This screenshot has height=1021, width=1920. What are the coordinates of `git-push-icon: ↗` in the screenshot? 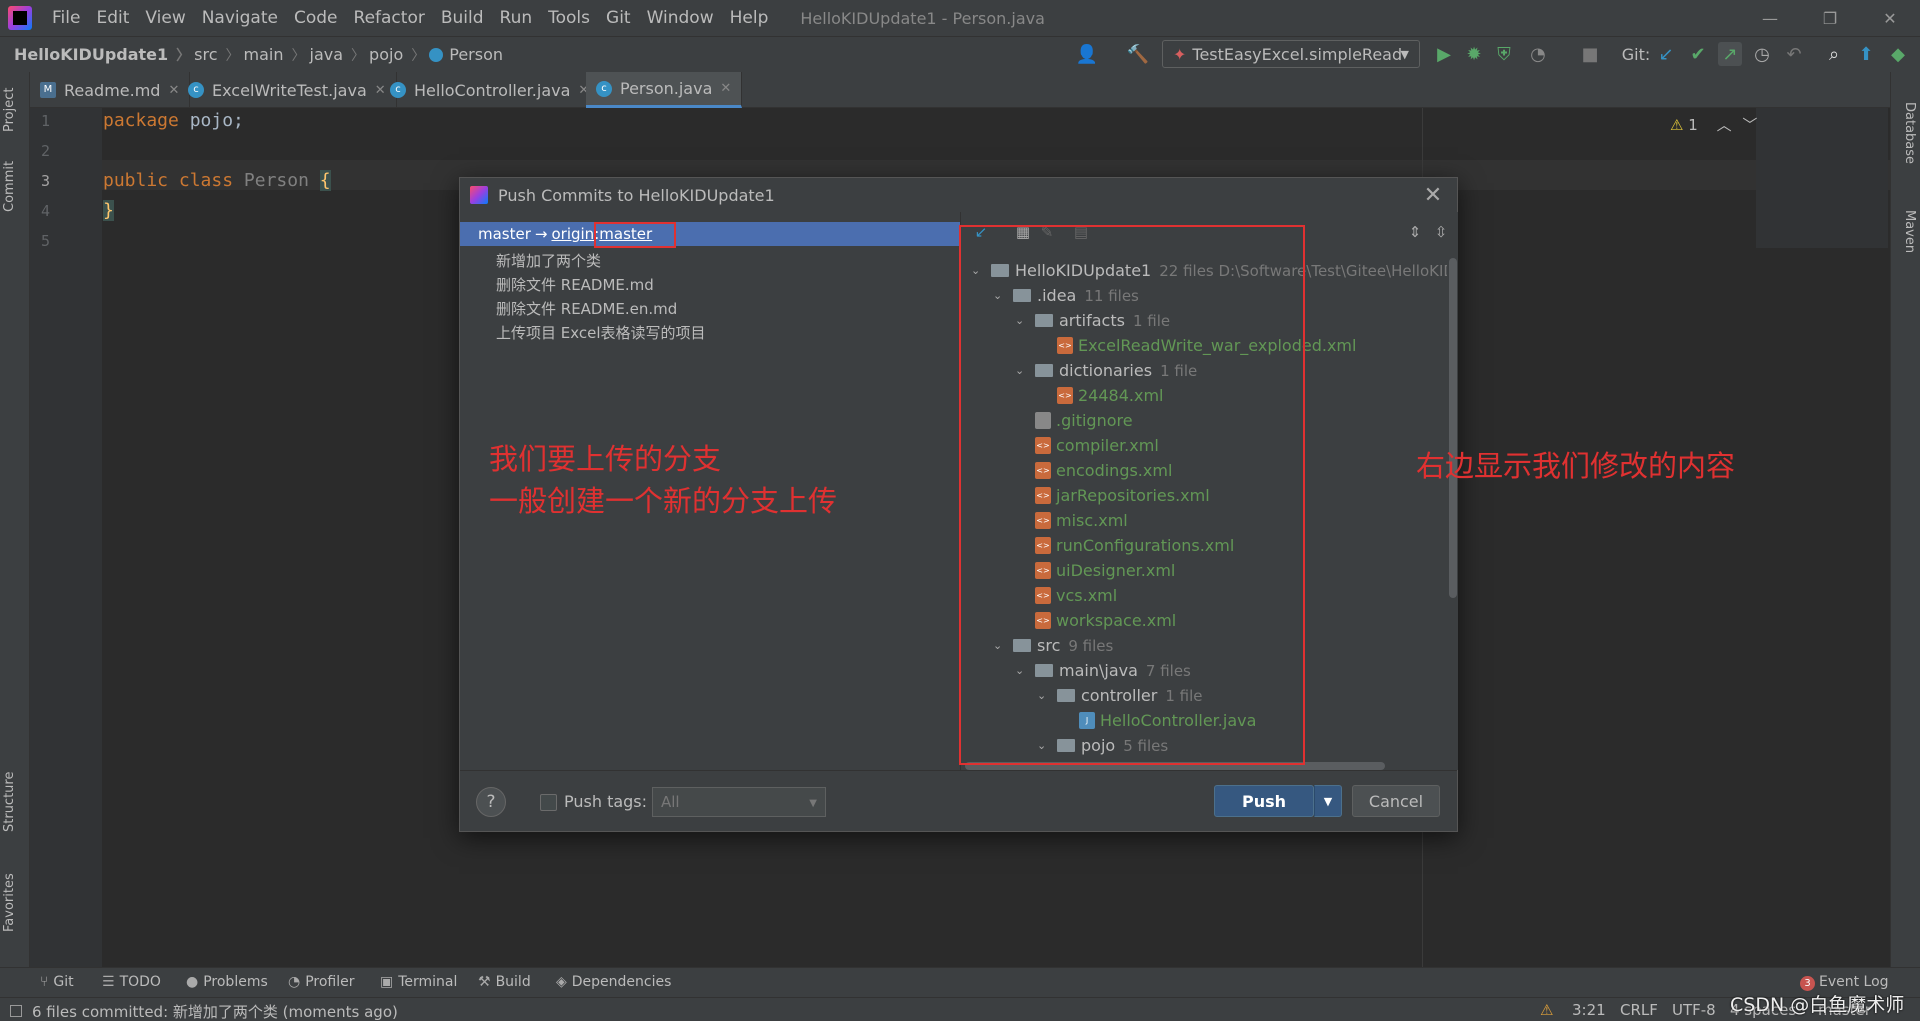 It's located at (1730, 54).